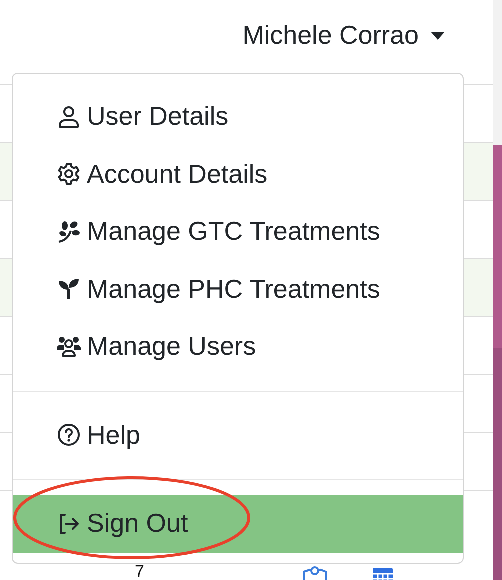  I want to click on table-cell: 7, so click(139, 571).